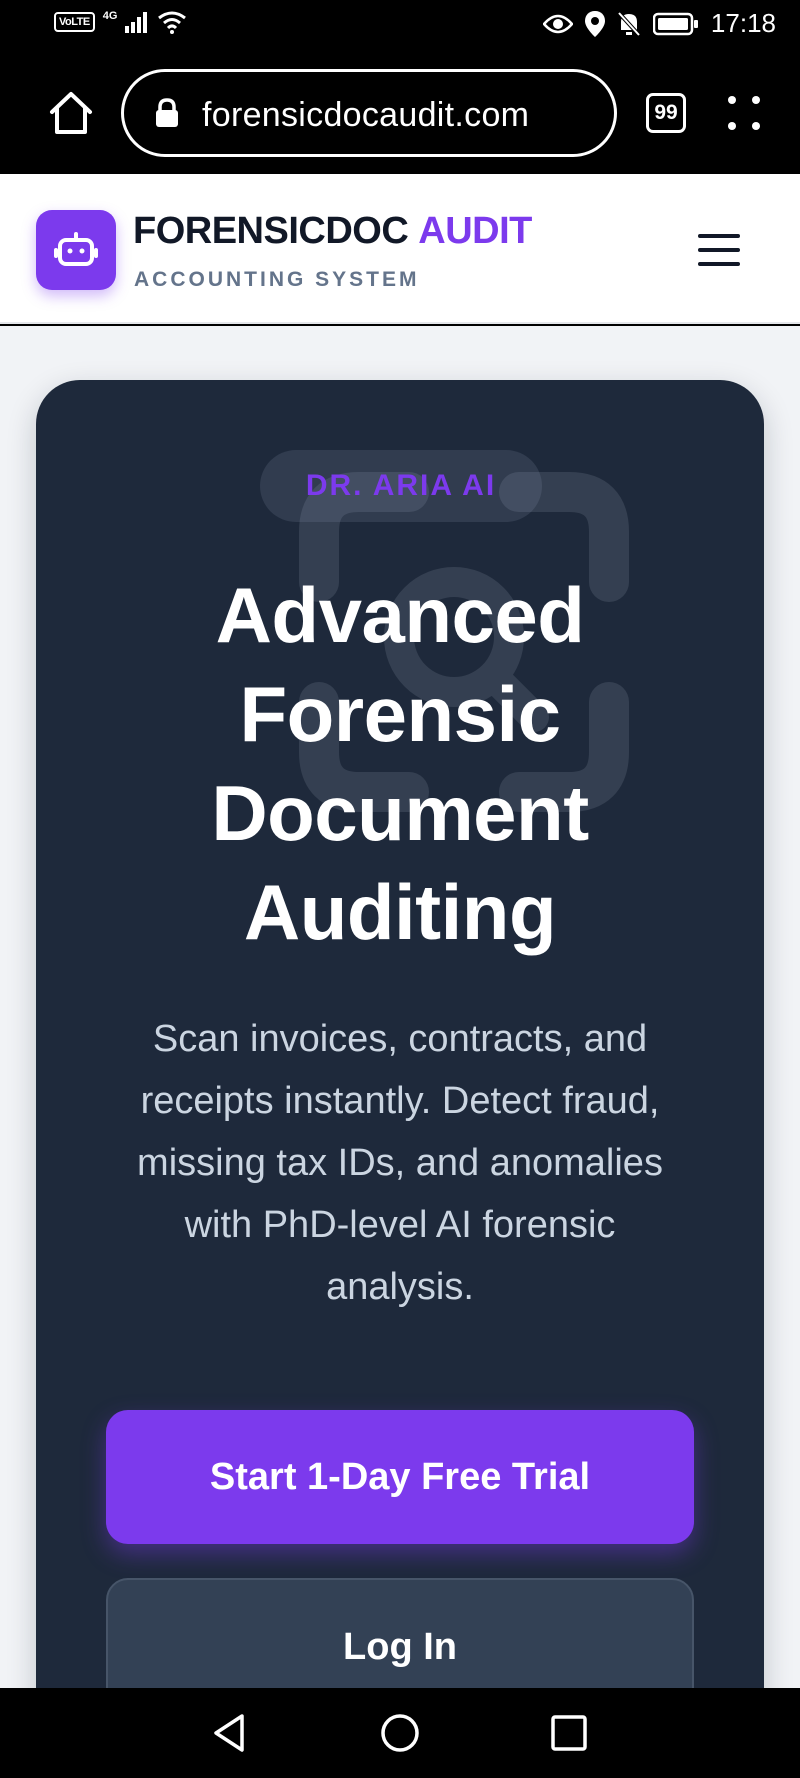 This screenshot has width=800, height=1778. Describe the element at coordinates (744, 113) in the screenshot. I see `browser-menu-button` at that location.